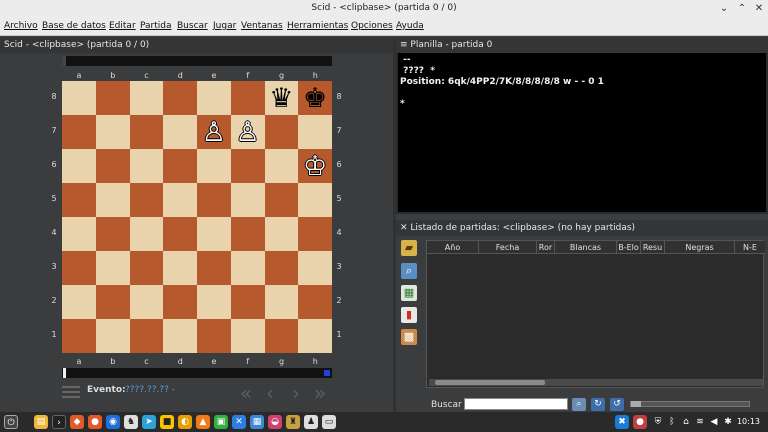 The height and width of the screenshot is (432, 768). Describe the element at coordinates (640, 422) in the screenshot. I see `tray-red-icon: ●` at that location.